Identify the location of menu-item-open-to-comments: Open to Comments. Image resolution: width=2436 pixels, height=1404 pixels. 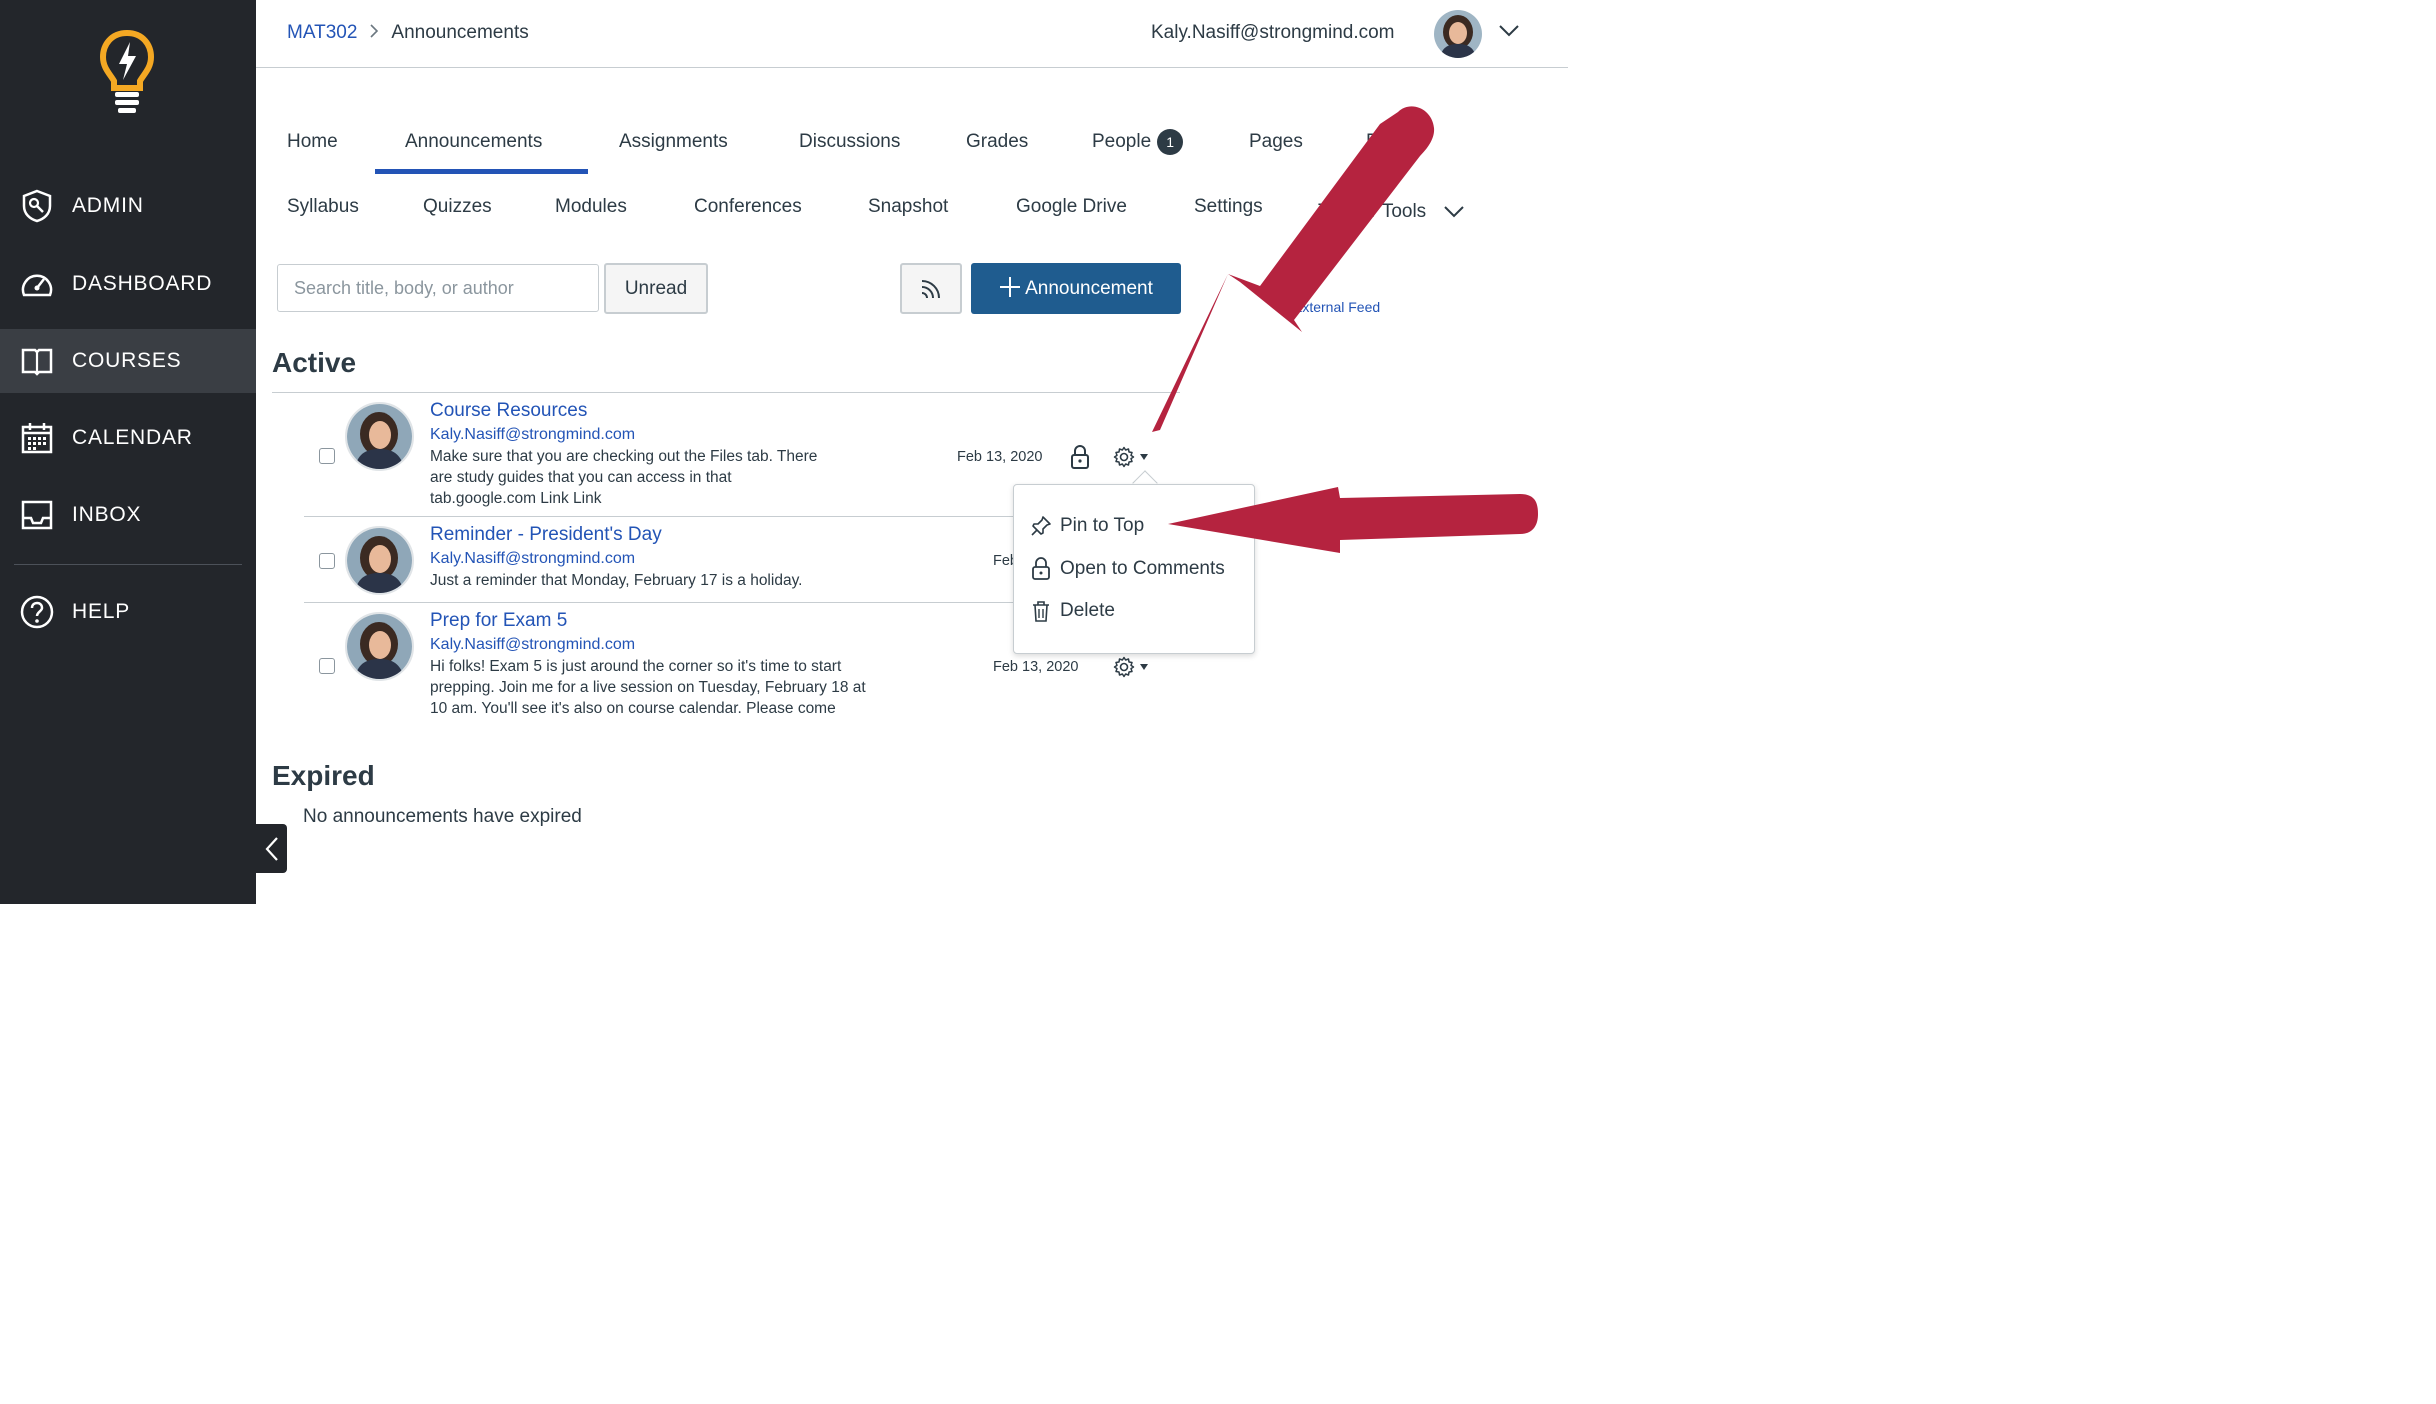
(1127, 569).